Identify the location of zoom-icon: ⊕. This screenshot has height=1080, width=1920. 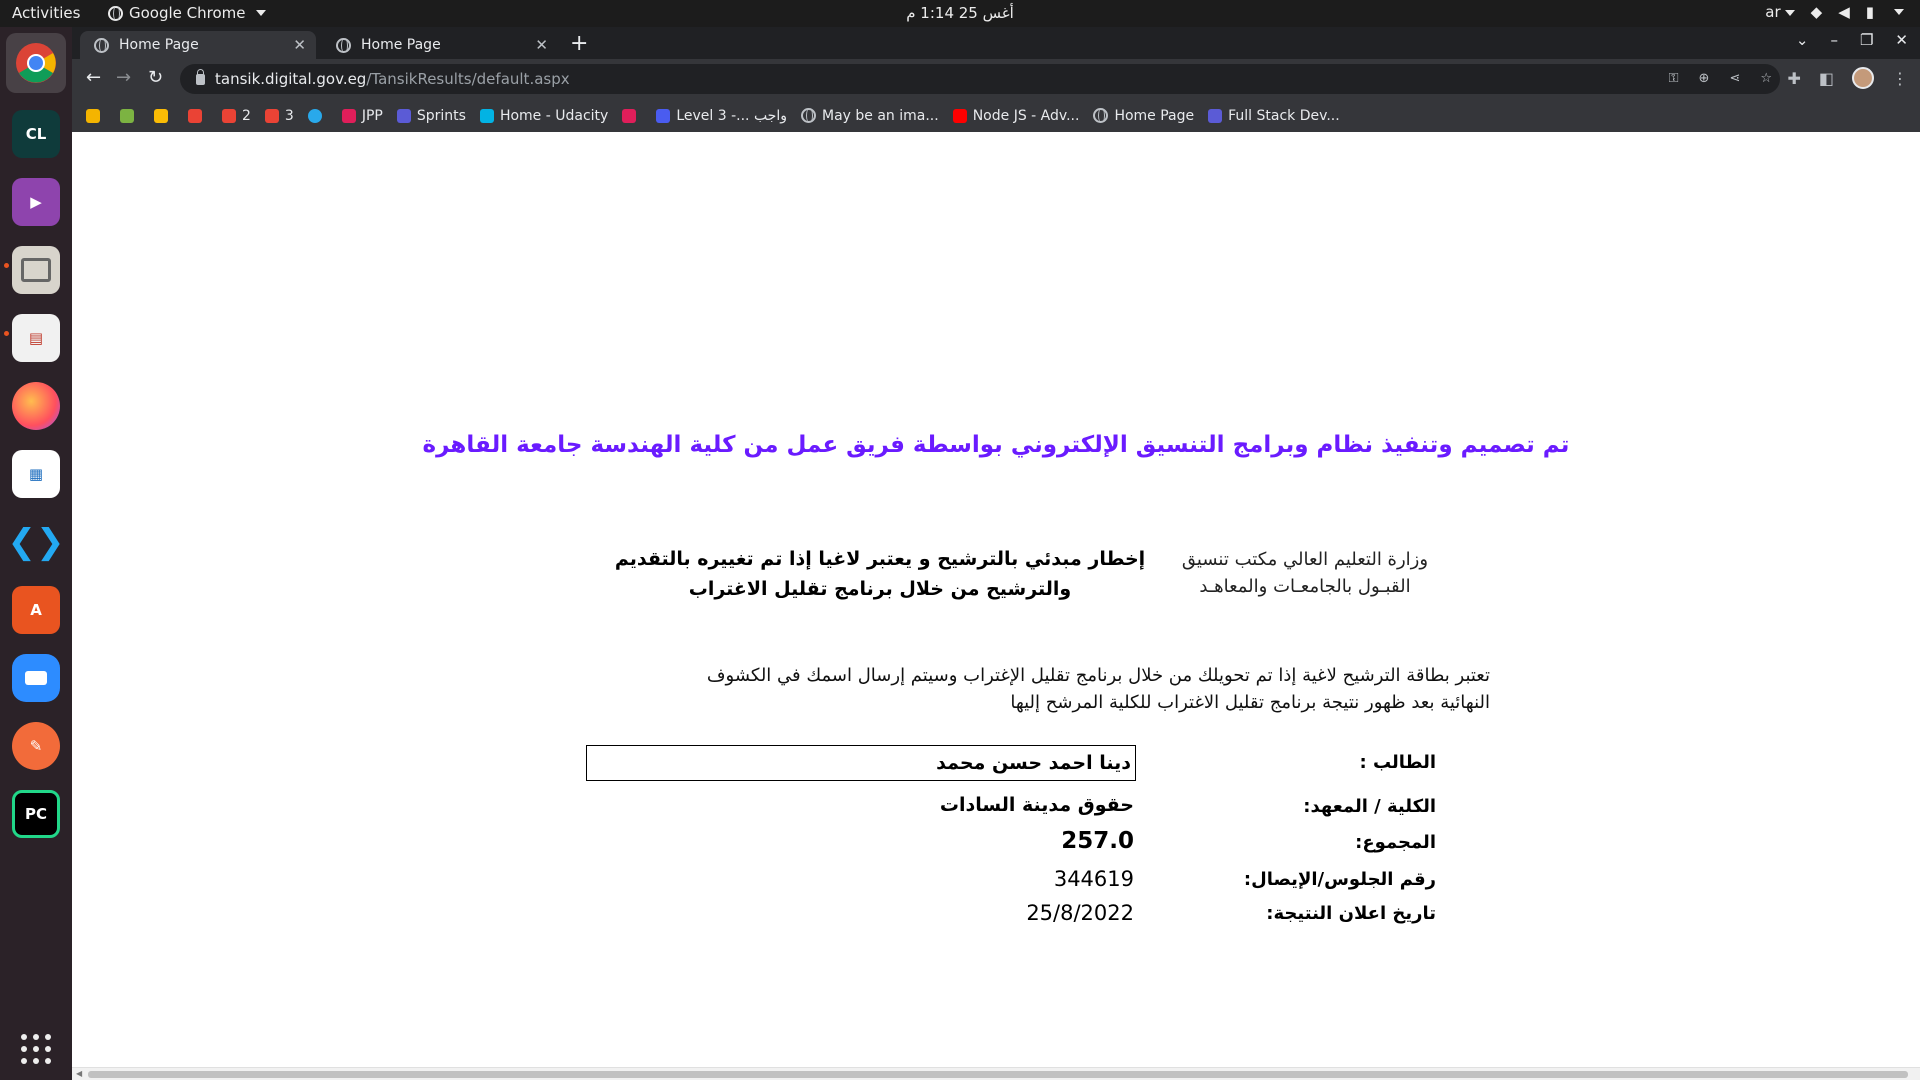
(1704, 78).